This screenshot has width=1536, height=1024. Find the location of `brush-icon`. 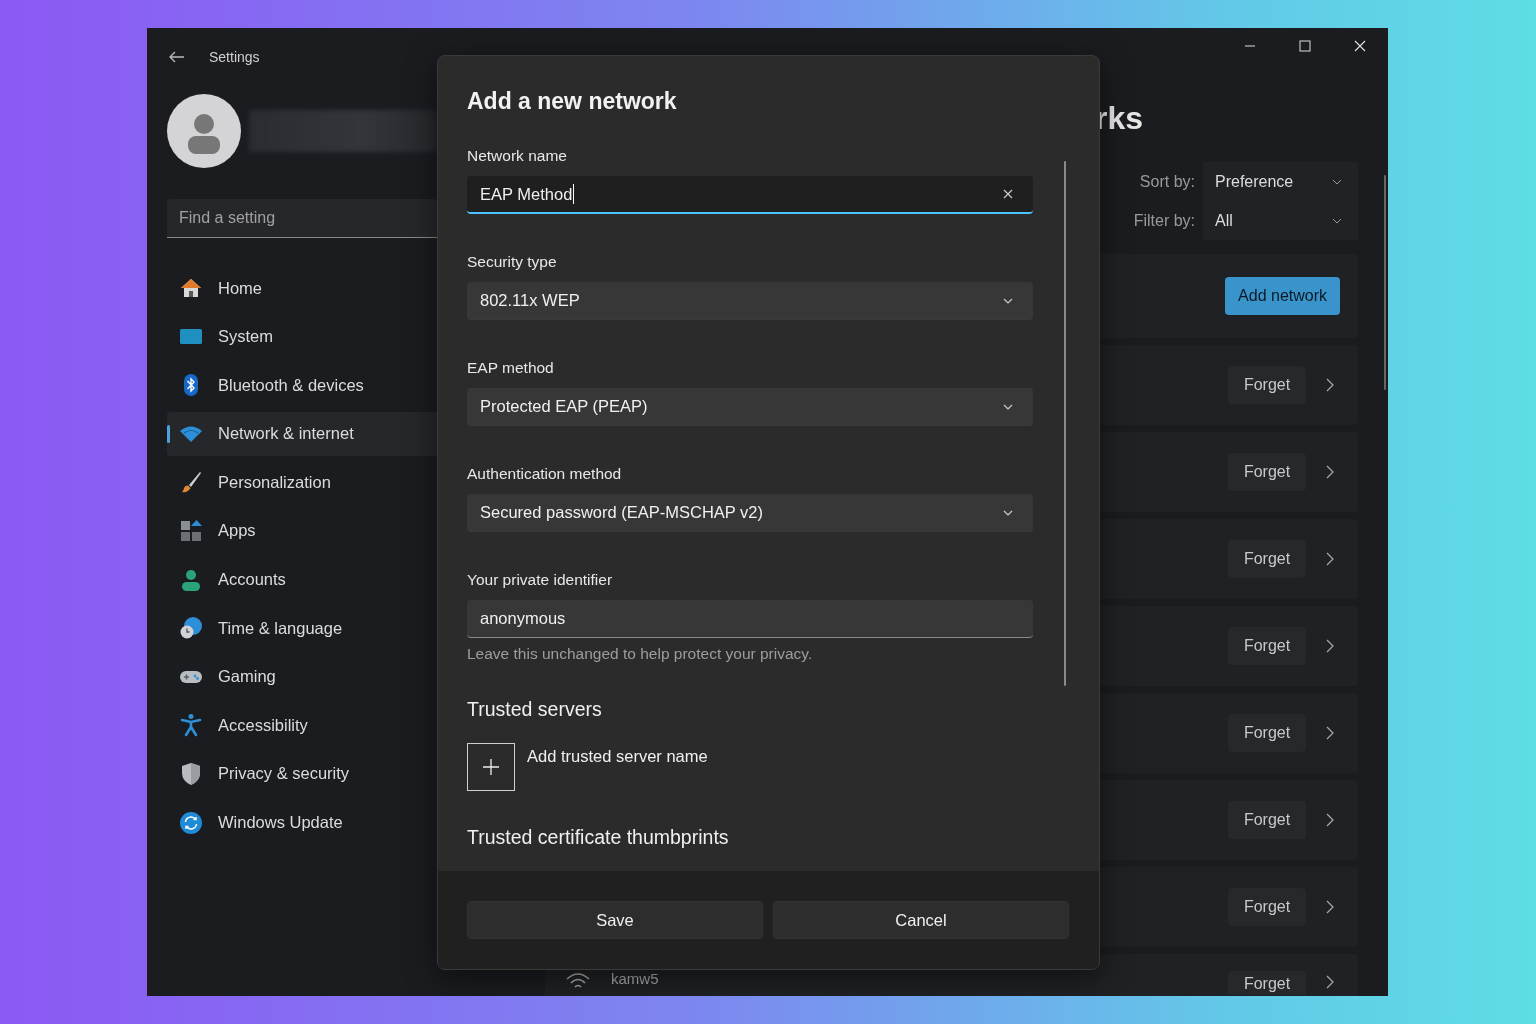

brush-icon is located at coordinates (191, 482).